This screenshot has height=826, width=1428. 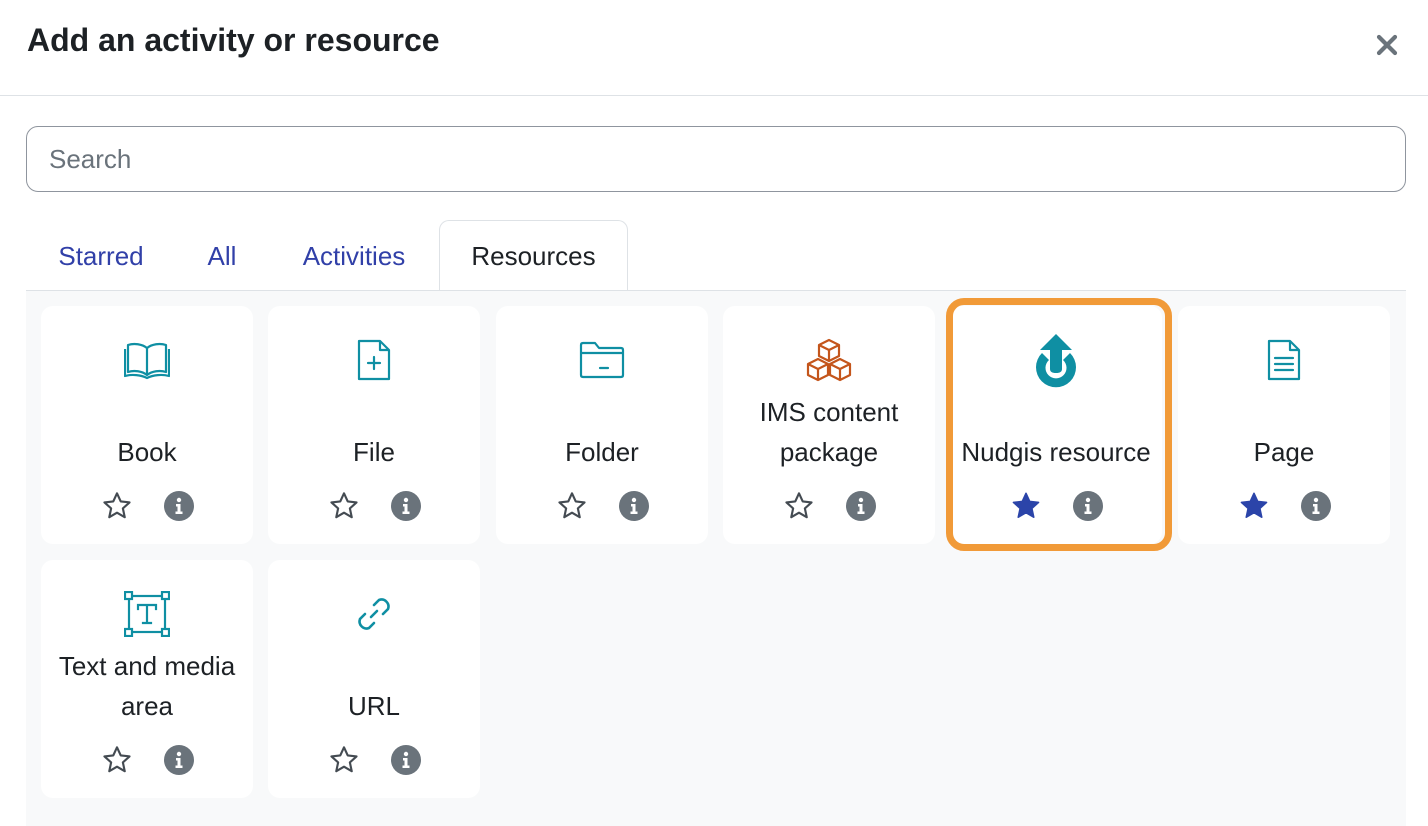 What do you see at coordinates (147, 425) in the screenshot?
I see `module-card-book: Book` at bounding box center [147, 425].